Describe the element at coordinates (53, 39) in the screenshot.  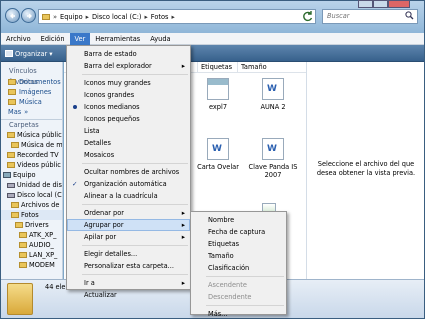
I see `menu-edicion: Edición` at that location.